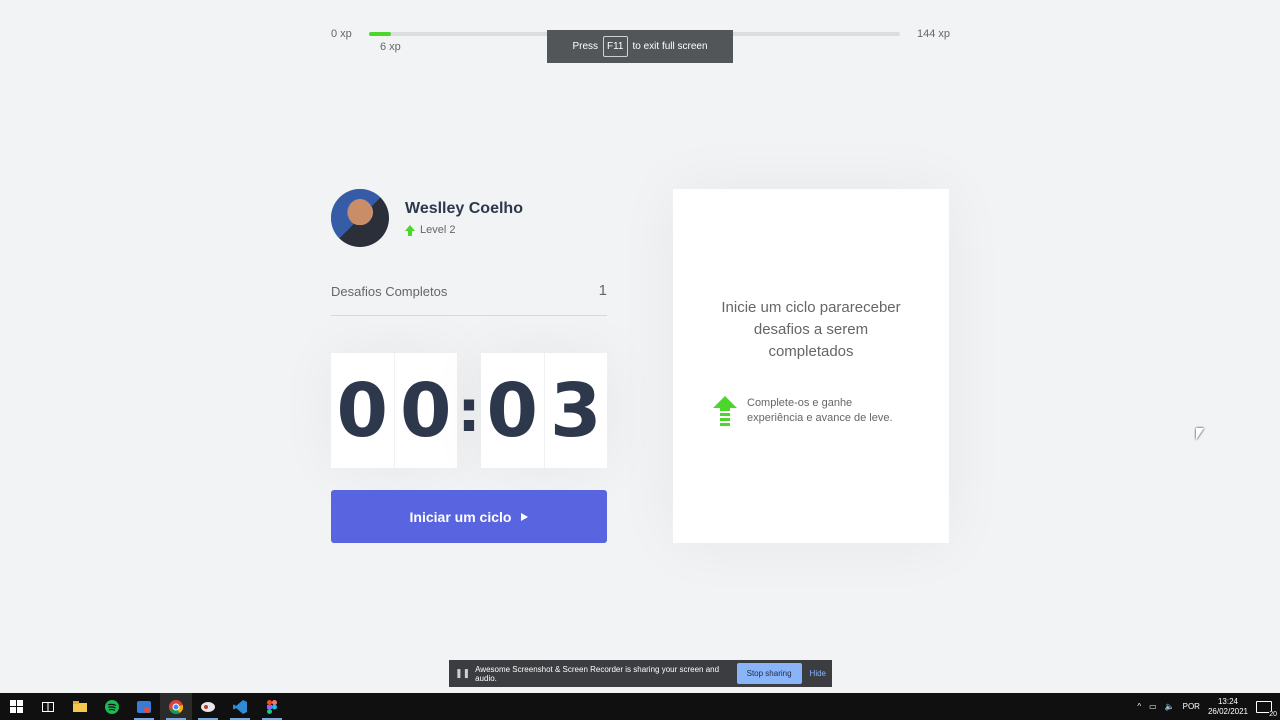  I want to click on level-row: Level 2, so click(464, 230).